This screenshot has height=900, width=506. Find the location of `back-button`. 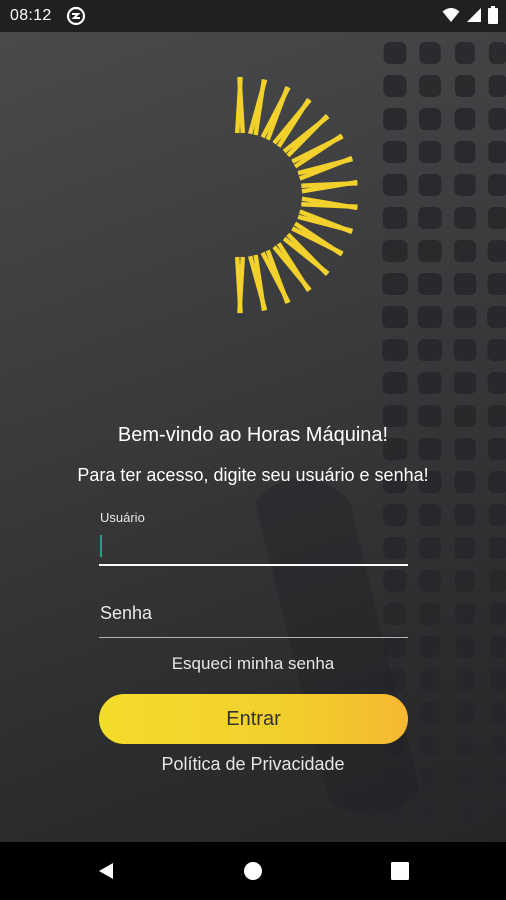

back-button is located at coordinates (106, 871).